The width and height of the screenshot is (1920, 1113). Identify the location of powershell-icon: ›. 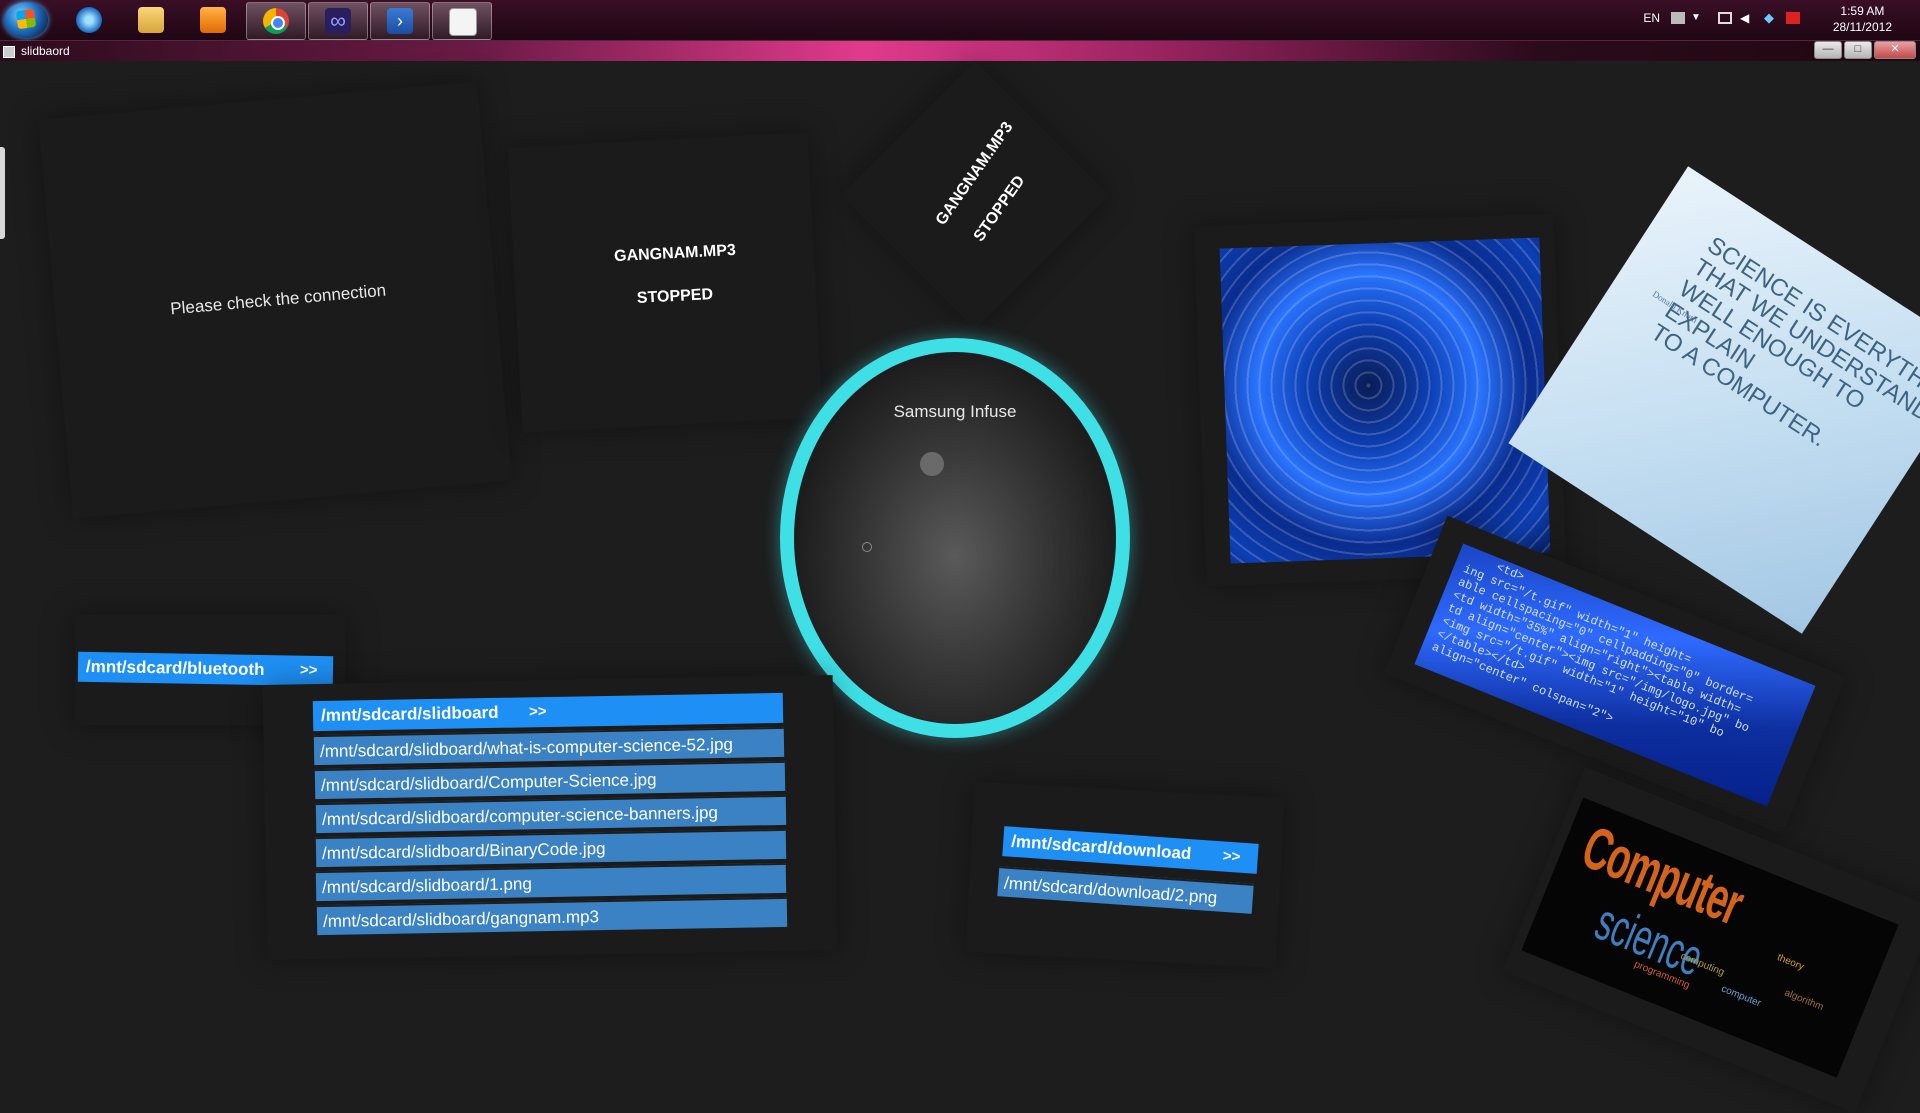
(400, 21).